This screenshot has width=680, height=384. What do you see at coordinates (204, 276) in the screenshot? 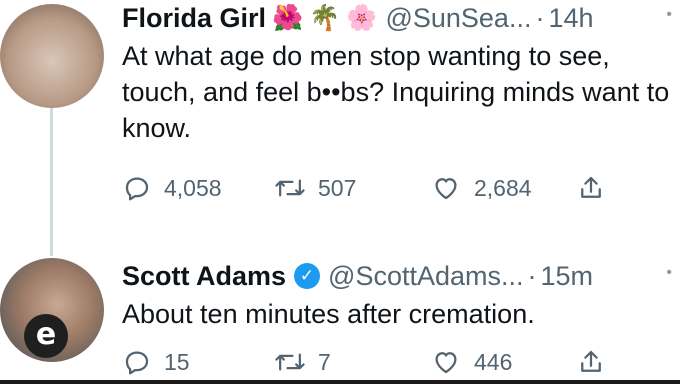
I see `display-name: Scott Adams` at bounding box center [204, 276].